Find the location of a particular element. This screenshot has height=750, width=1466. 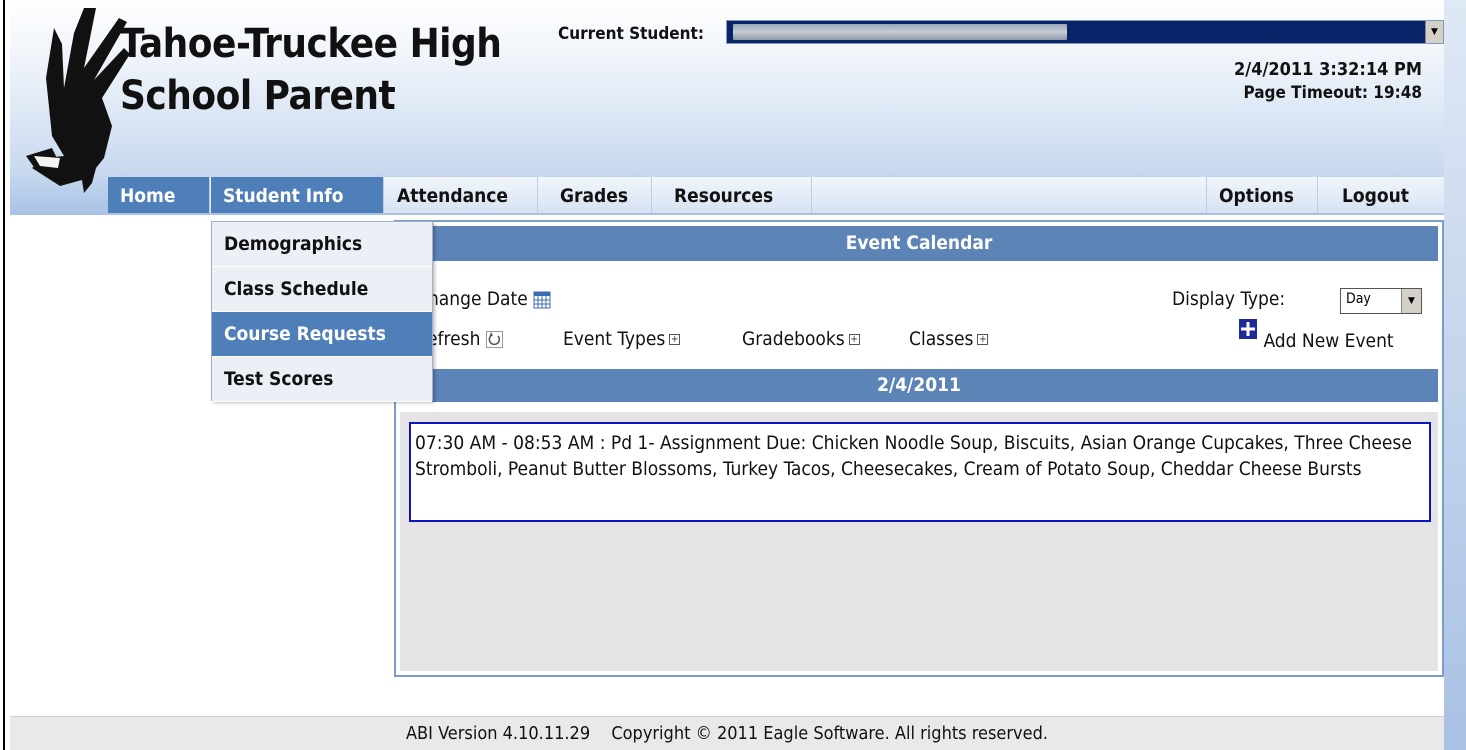

display-type-label: Display Type: is located at coordinates (1229, 299).